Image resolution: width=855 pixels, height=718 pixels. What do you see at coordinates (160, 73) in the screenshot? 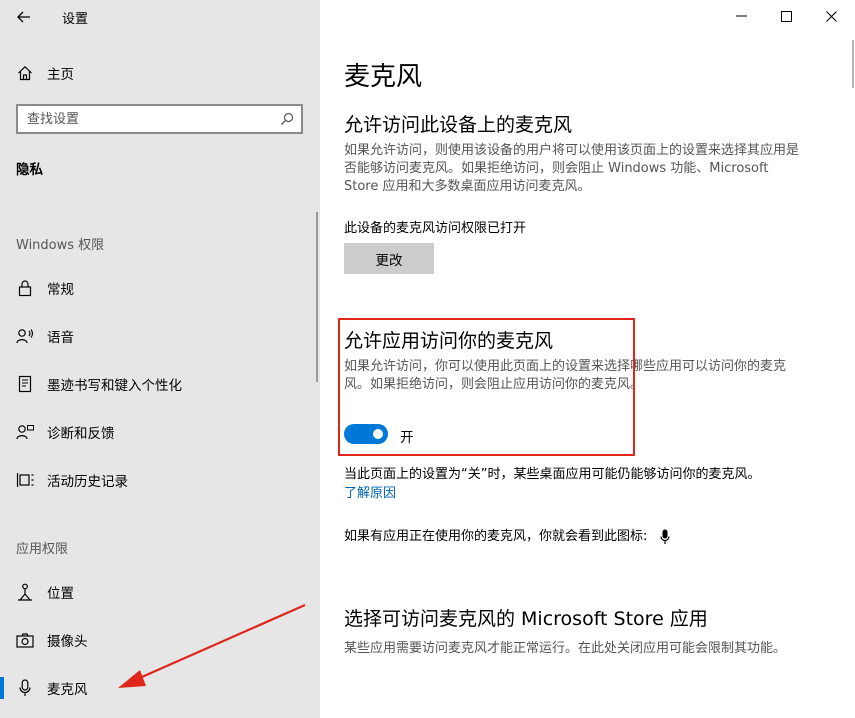
I see `sidebar-item-home: 主页` at bounding box center [160, 73].